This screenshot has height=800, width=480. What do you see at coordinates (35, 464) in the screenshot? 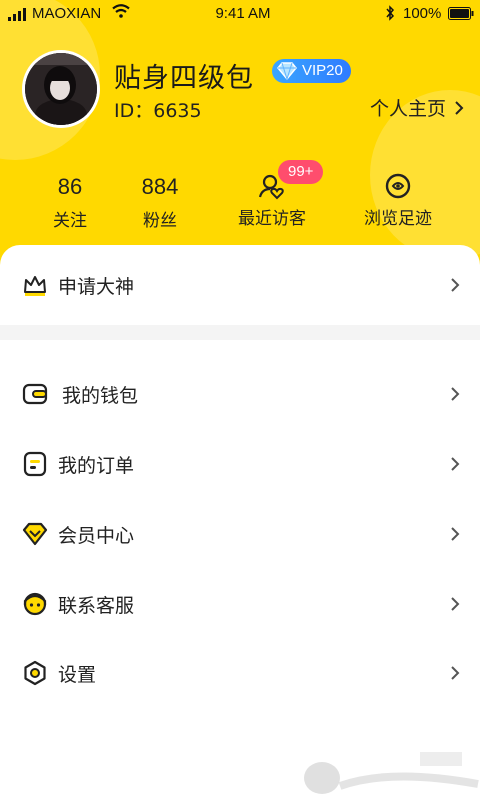
I see `order-list-icon` at bounding box center [35, 464].